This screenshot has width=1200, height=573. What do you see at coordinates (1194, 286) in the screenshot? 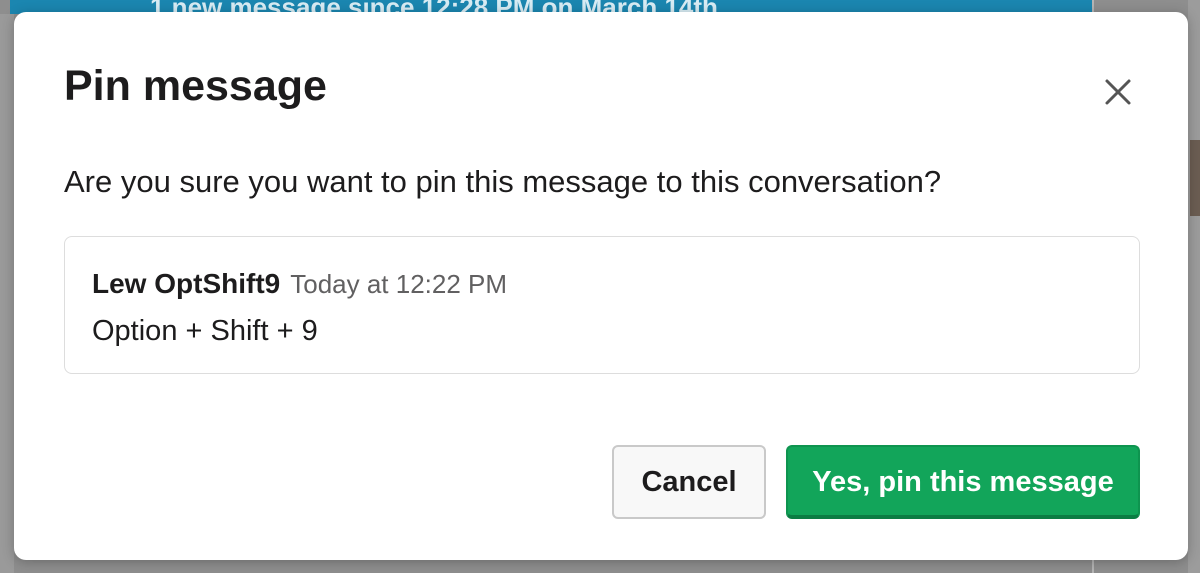
I see `background-sidebar` at bounding box center [1194, 286].